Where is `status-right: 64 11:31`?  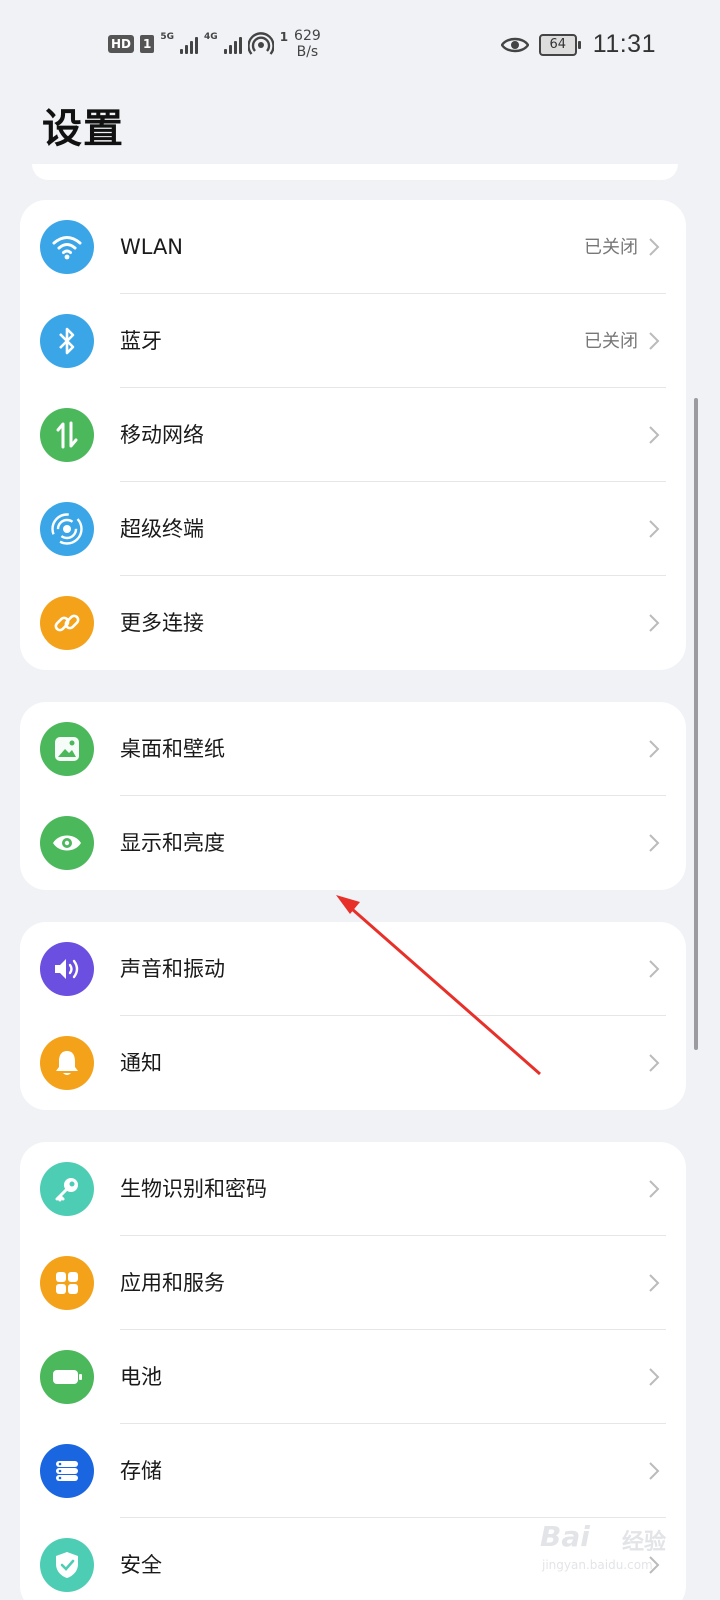
status-right: 64 11:31 is located at coordinates (578, 44).